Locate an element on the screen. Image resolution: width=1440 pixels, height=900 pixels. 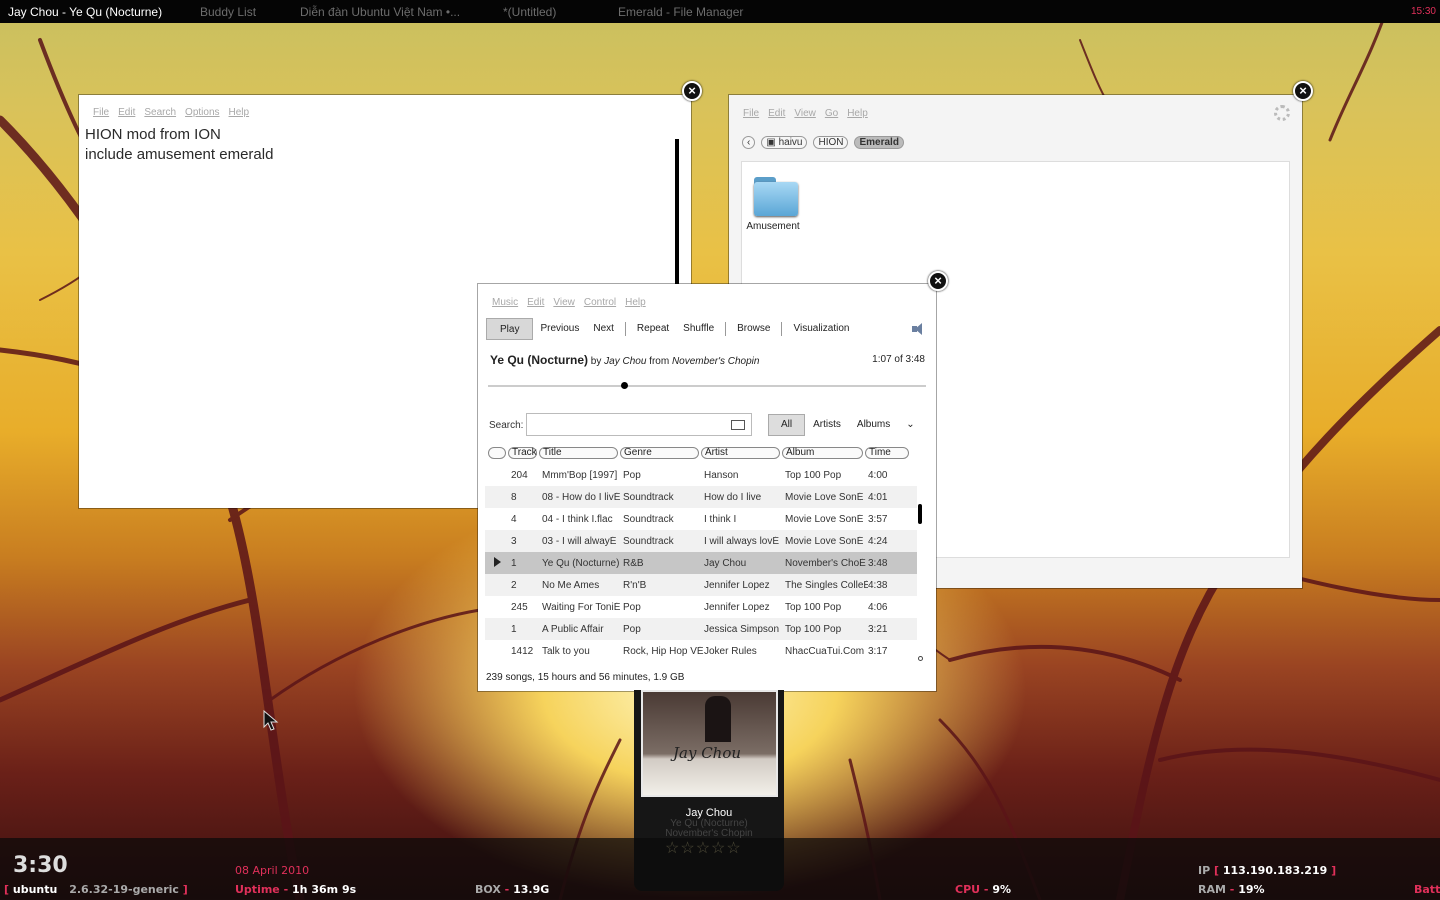
cell-title: Waiting For ToniÉ is located at coordinates (581, 607).